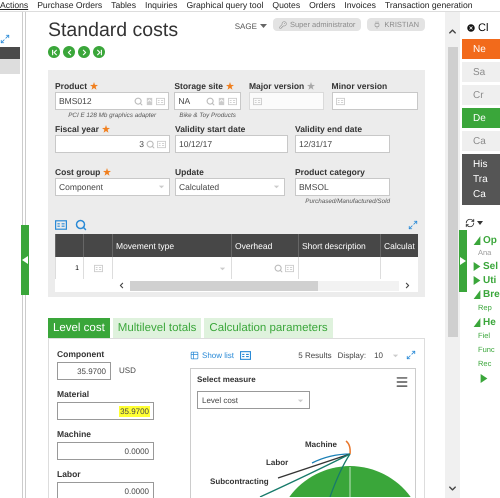 Image resolution: width=500 pixels, height=498 pixels. What do you see at coordinates (342, 187) in the screenshot?
I see `input-field: BMSOL` at bounding box center [342, 187].